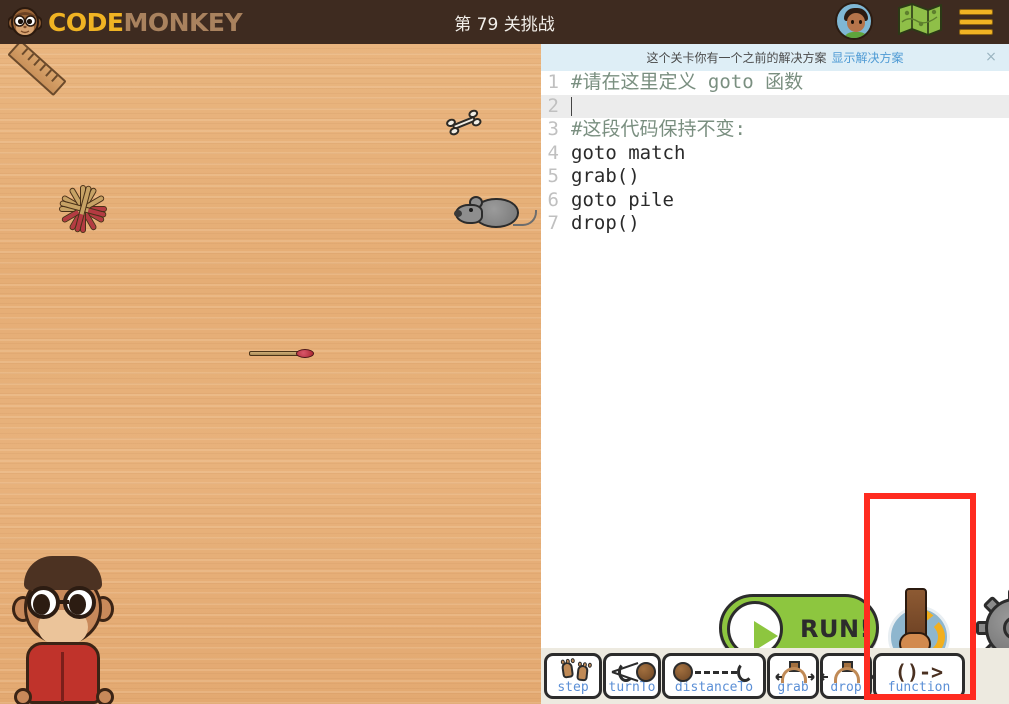  I want to click on code-line: 2, so click(775, 106).